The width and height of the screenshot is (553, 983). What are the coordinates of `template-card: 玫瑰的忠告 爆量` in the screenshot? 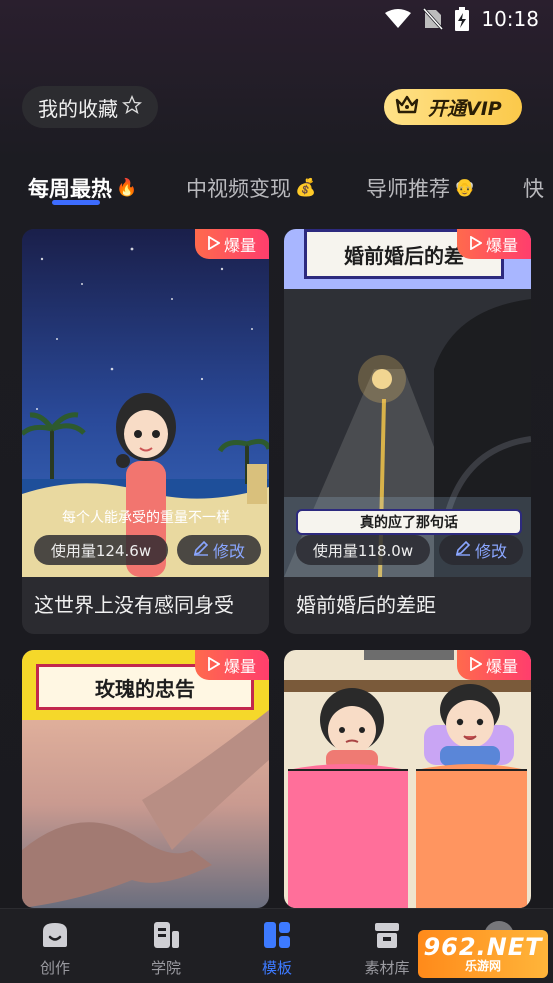 It's located at (145, 779).